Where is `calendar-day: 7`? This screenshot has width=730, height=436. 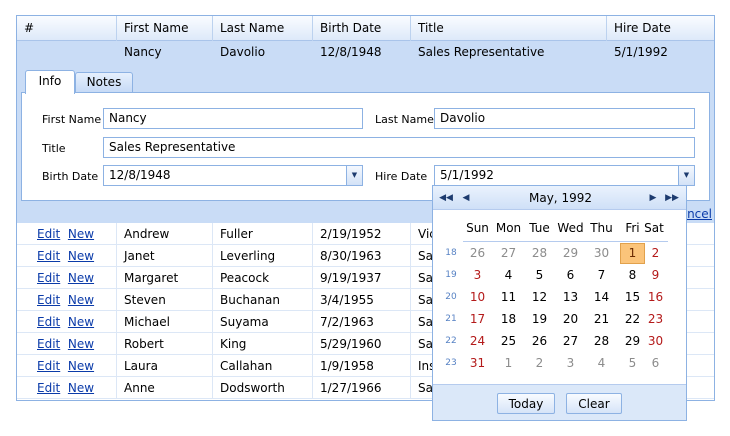 calendar-day: 7 is located at coordinates (601, 275).